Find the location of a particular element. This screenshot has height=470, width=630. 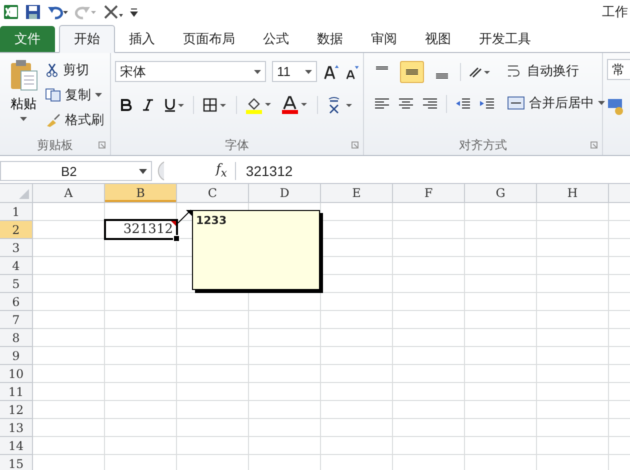

scissors-icon is located at coordinates (52, 70).